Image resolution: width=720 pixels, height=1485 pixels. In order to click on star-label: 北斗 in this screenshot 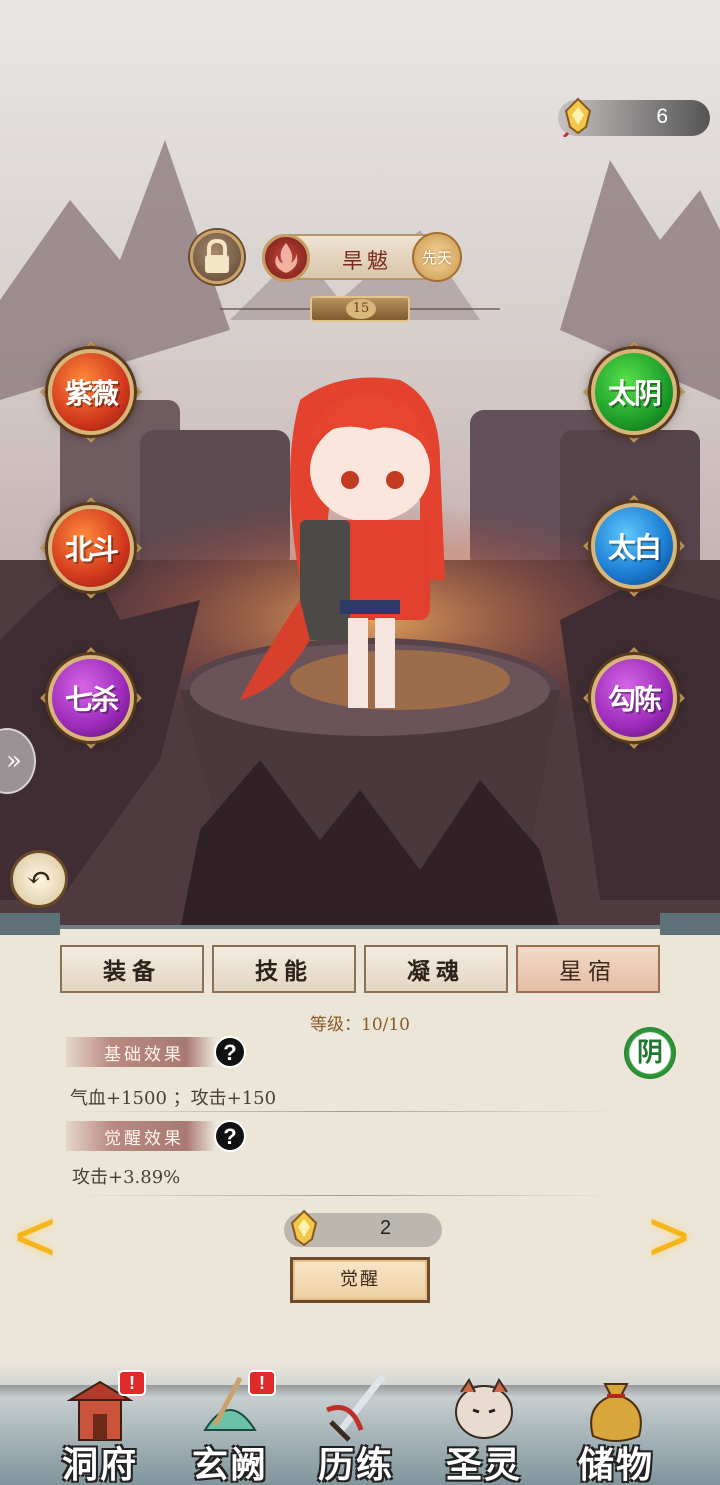, I will do `click(91, 549)`.